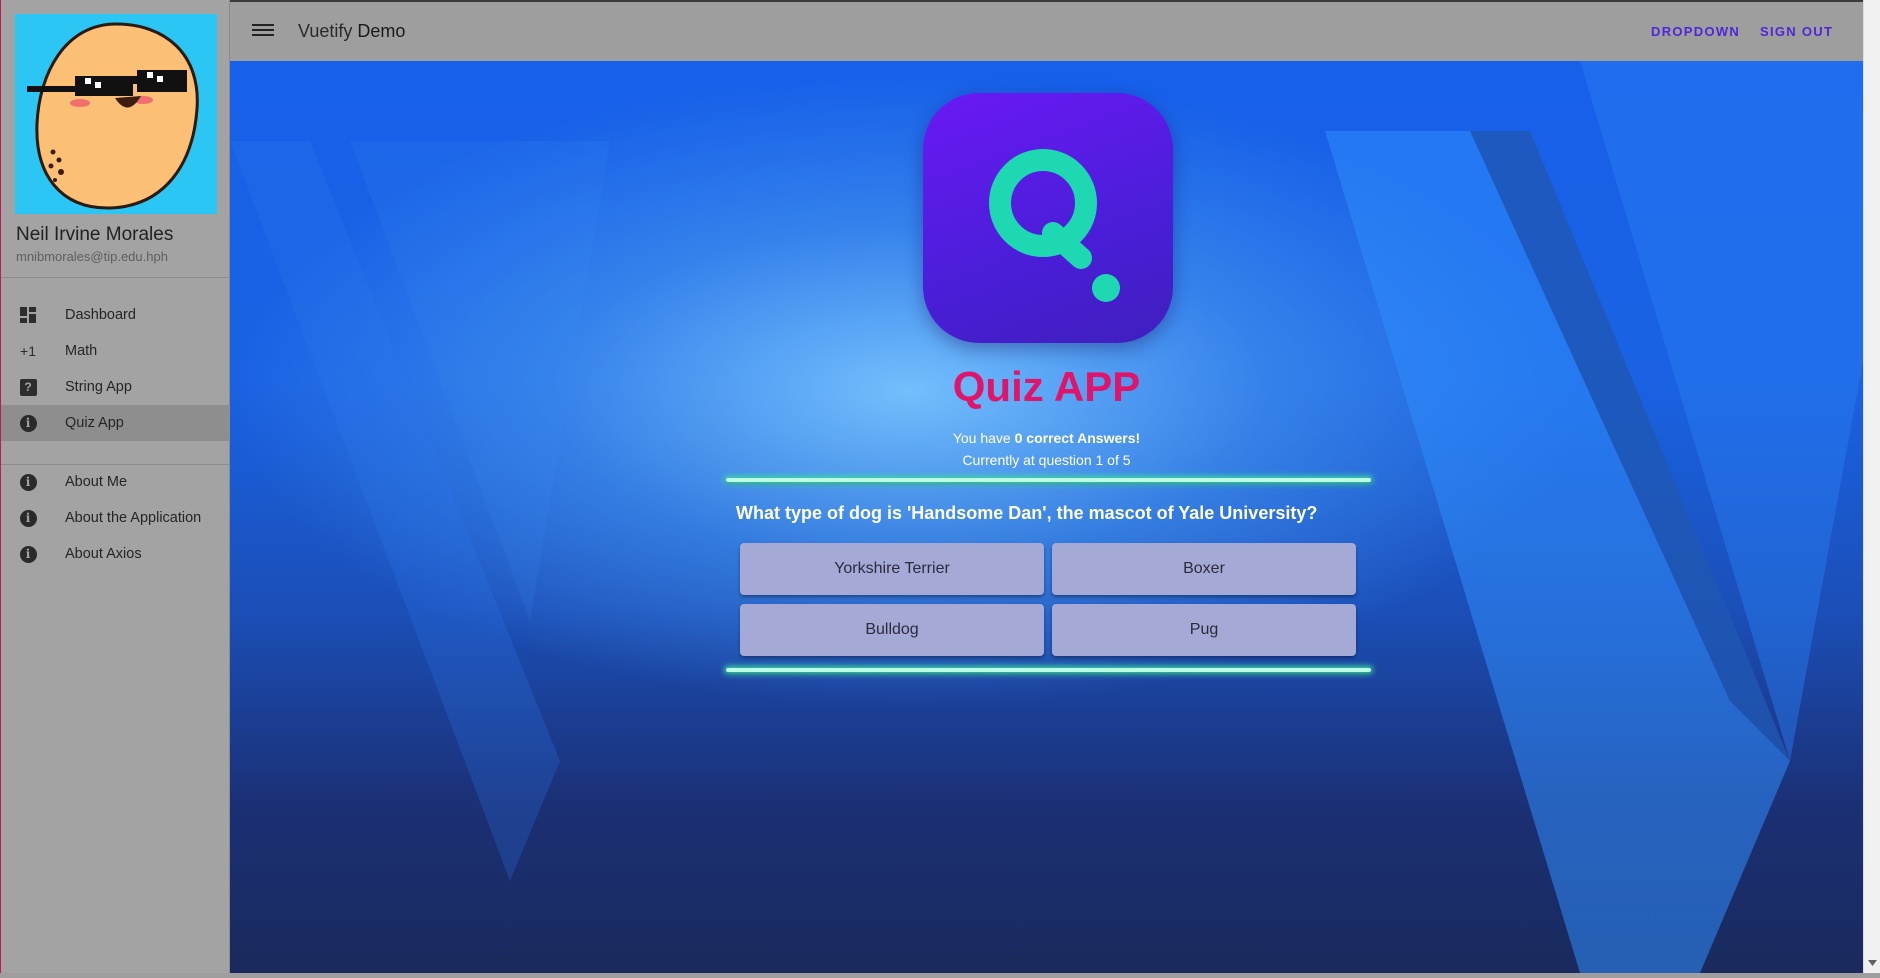 The image size is (1880, 978). What do you see at coordinates (1695, 31) in the screenshot?
I see `dropdown-button: DROPDOWN` at bounding box center [1695, 31].